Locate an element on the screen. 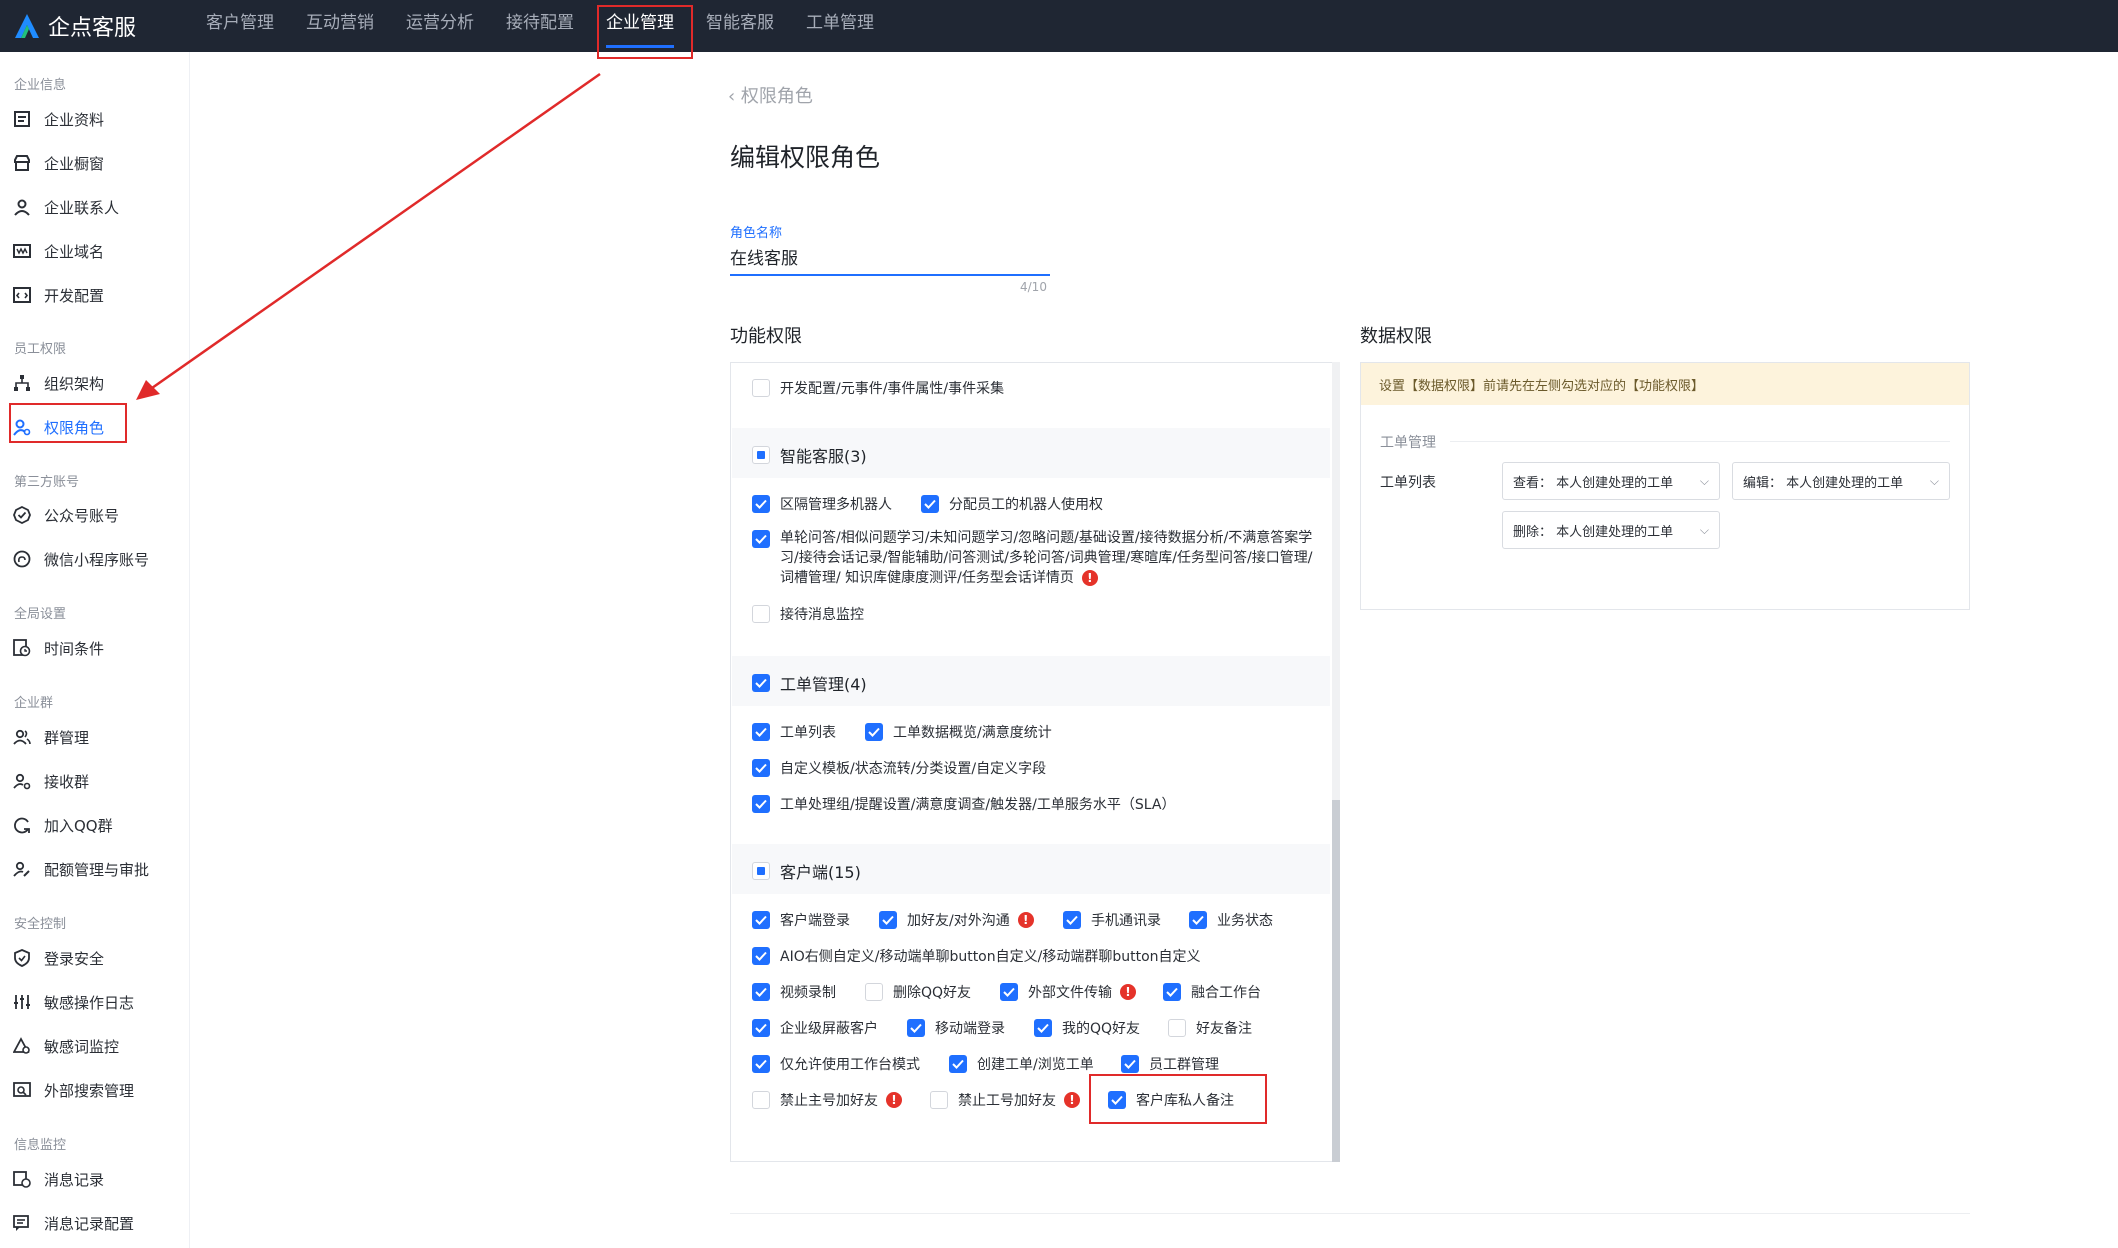 This screenshot has height=1248, width=2118. perm-item: 员工群管理 is located at coordinates (1170, 1064).